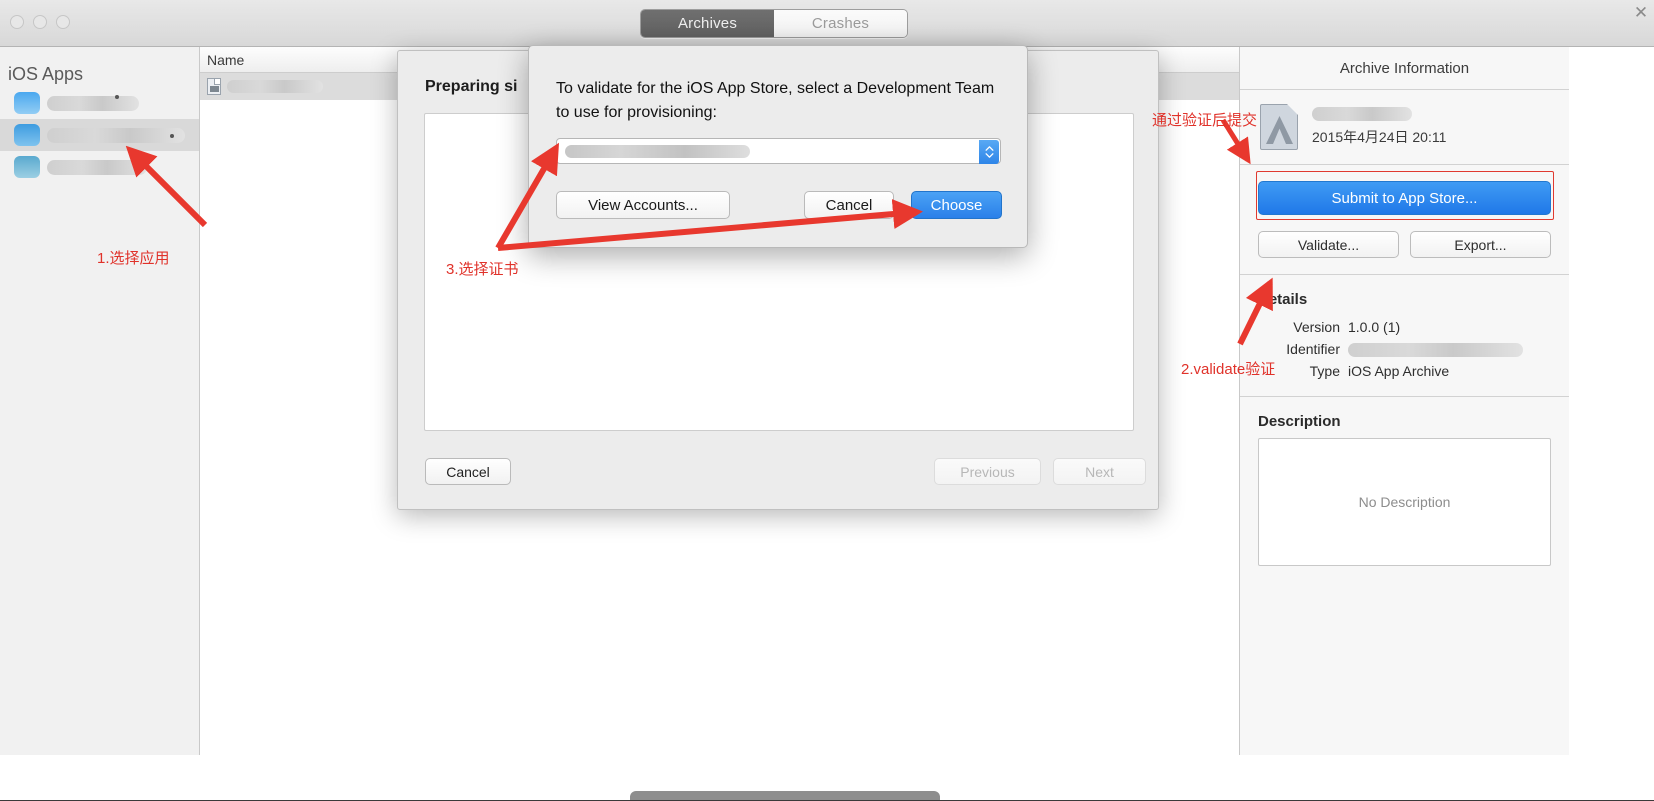  I want to click on development-team-select, so click(778, 151).